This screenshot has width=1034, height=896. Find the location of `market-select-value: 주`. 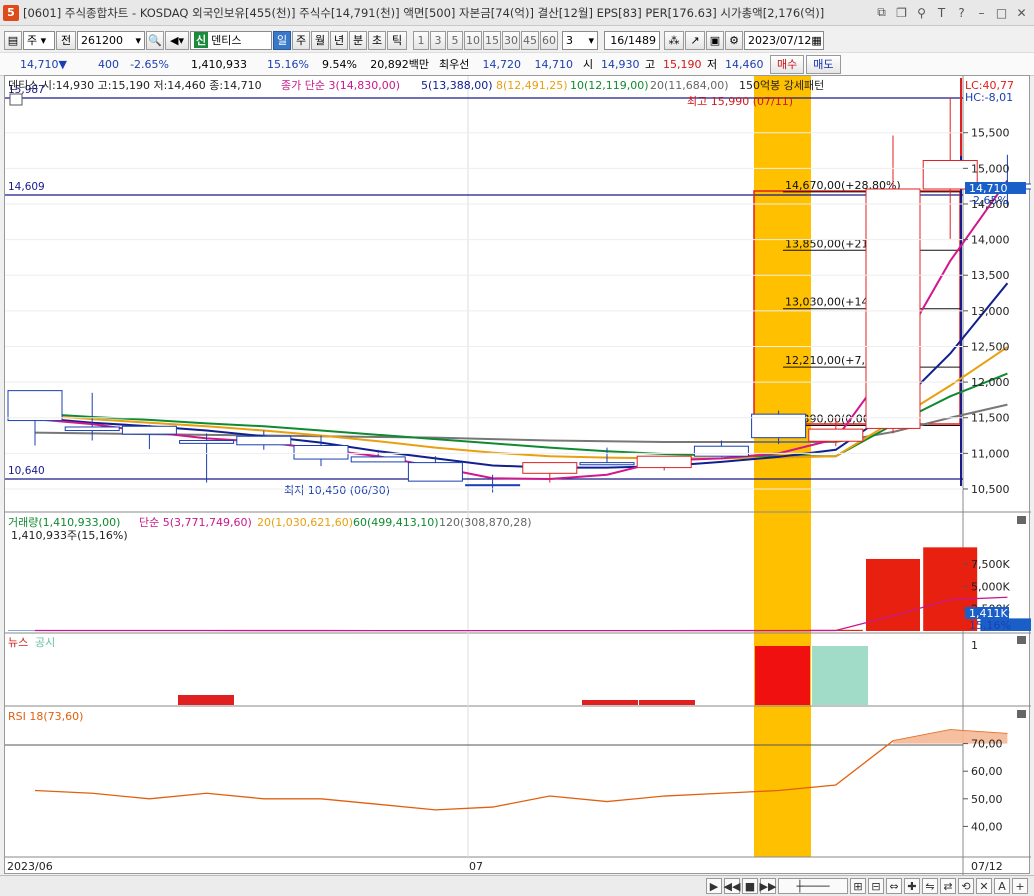

market-select-value: 주 is located at coordinates (32, 40).